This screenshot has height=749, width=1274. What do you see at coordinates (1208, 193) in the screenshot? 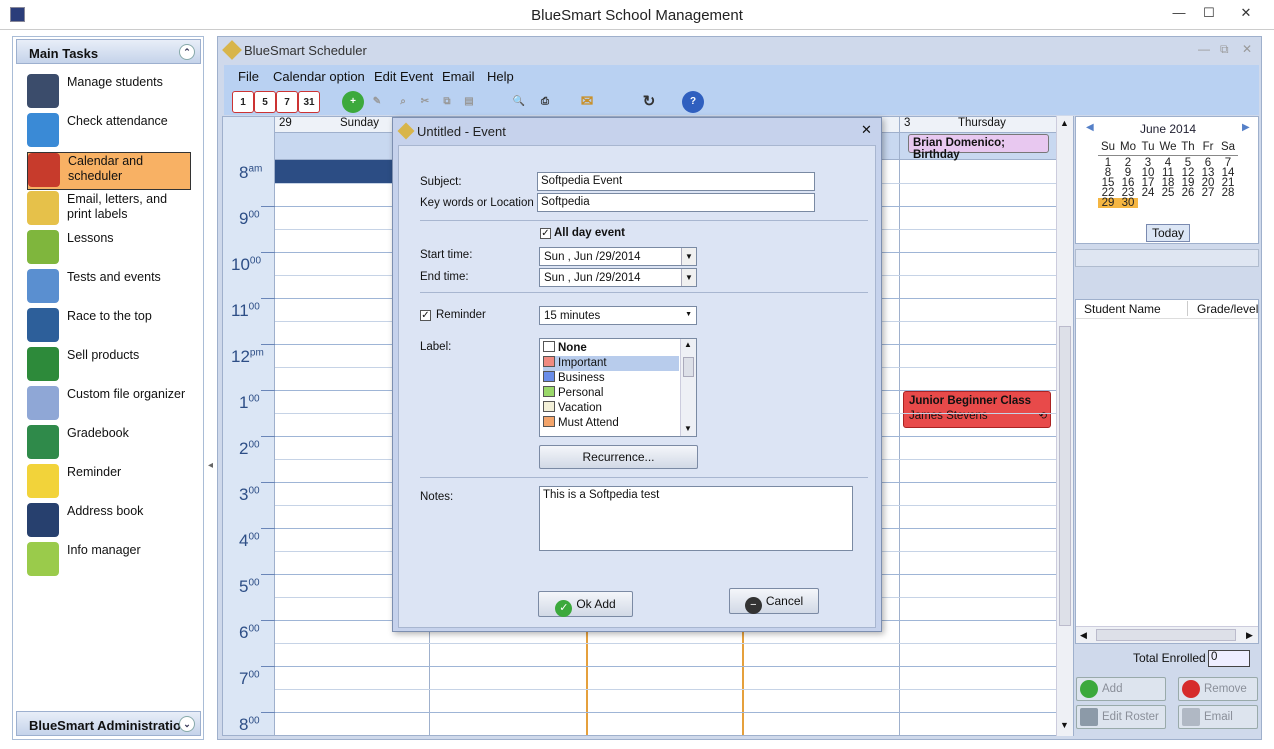
I see `calendar-day: 27` at bounding box center [1208, 193].